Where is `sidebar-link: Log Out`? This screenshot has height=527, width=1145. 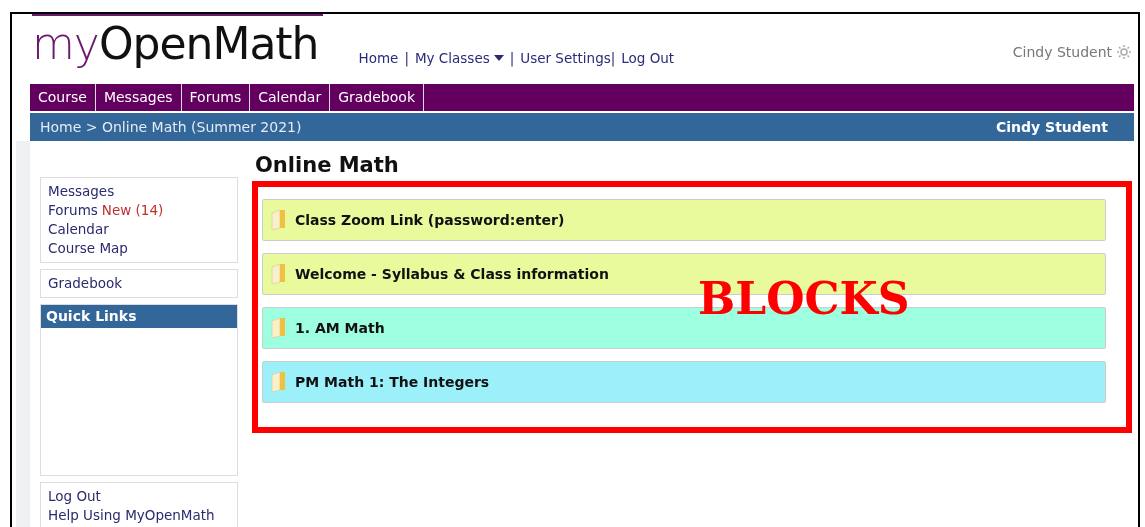
sidebar-link: Log Out is located at coordinates (139, 496).